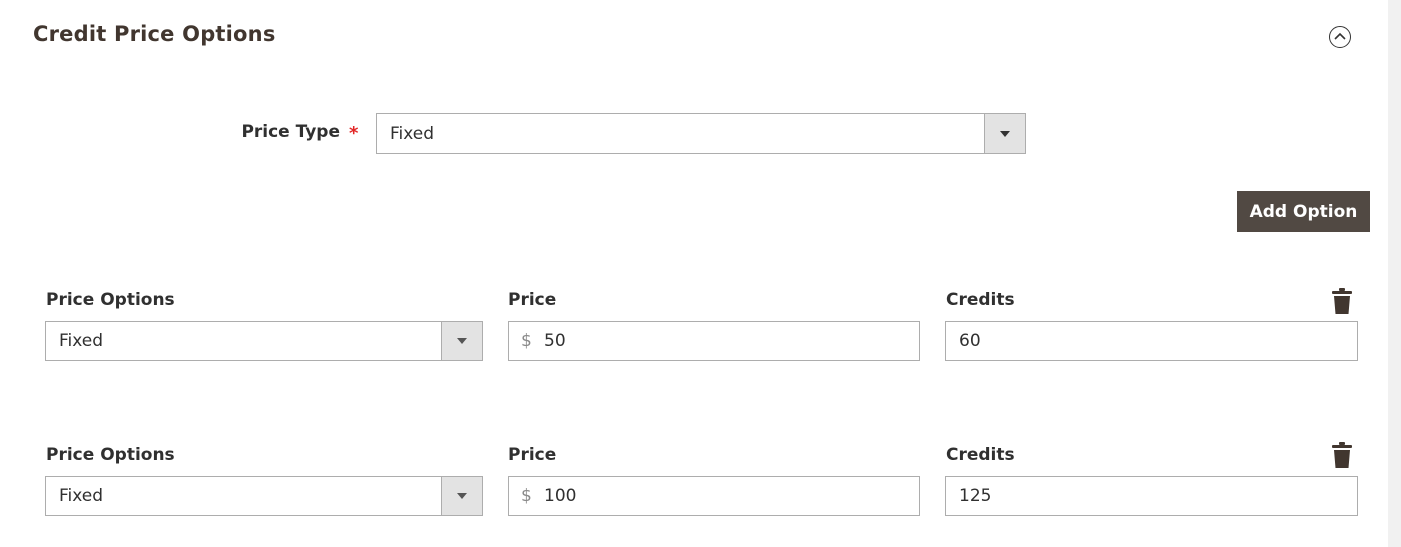  What do you see at coordinates (1394, 273) in the screenshot?
I see `scrollbar-track` at bounding box center [1394, 273].